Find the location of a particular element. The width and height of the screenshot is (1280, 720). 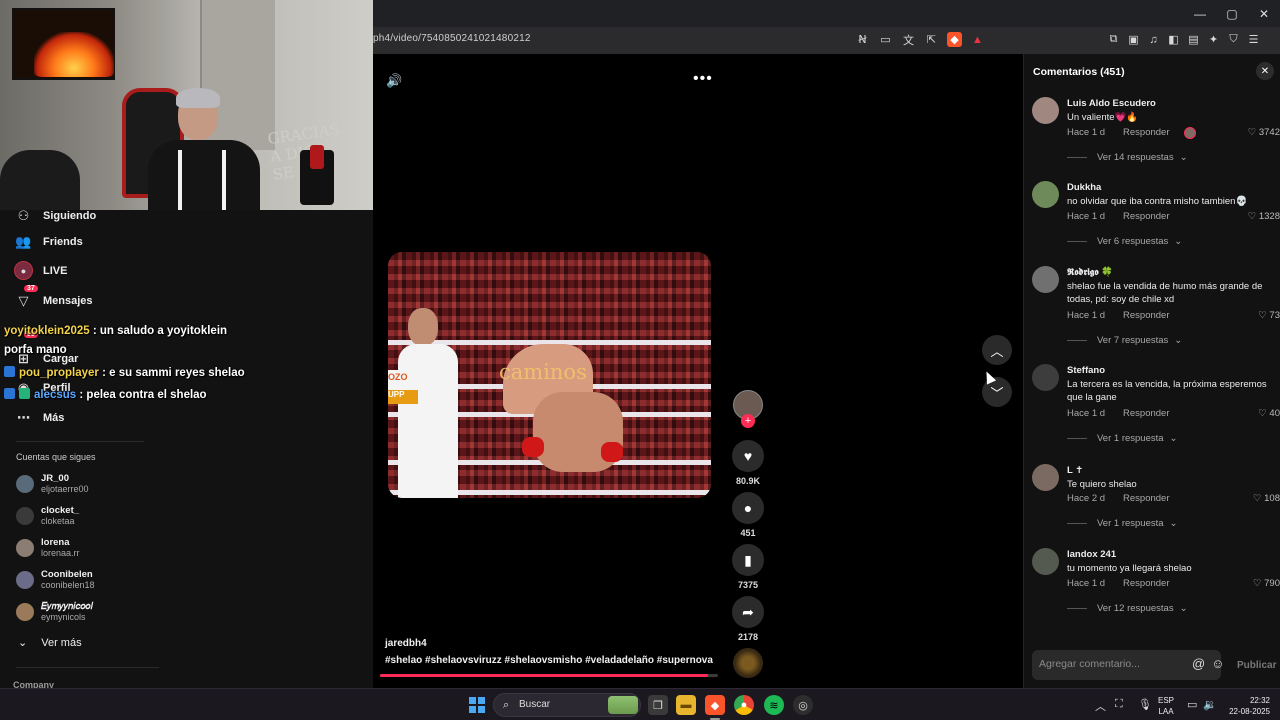

view-replies-button: Ver 14 respuestas ⌄ is located at coordinates (1127, 157).